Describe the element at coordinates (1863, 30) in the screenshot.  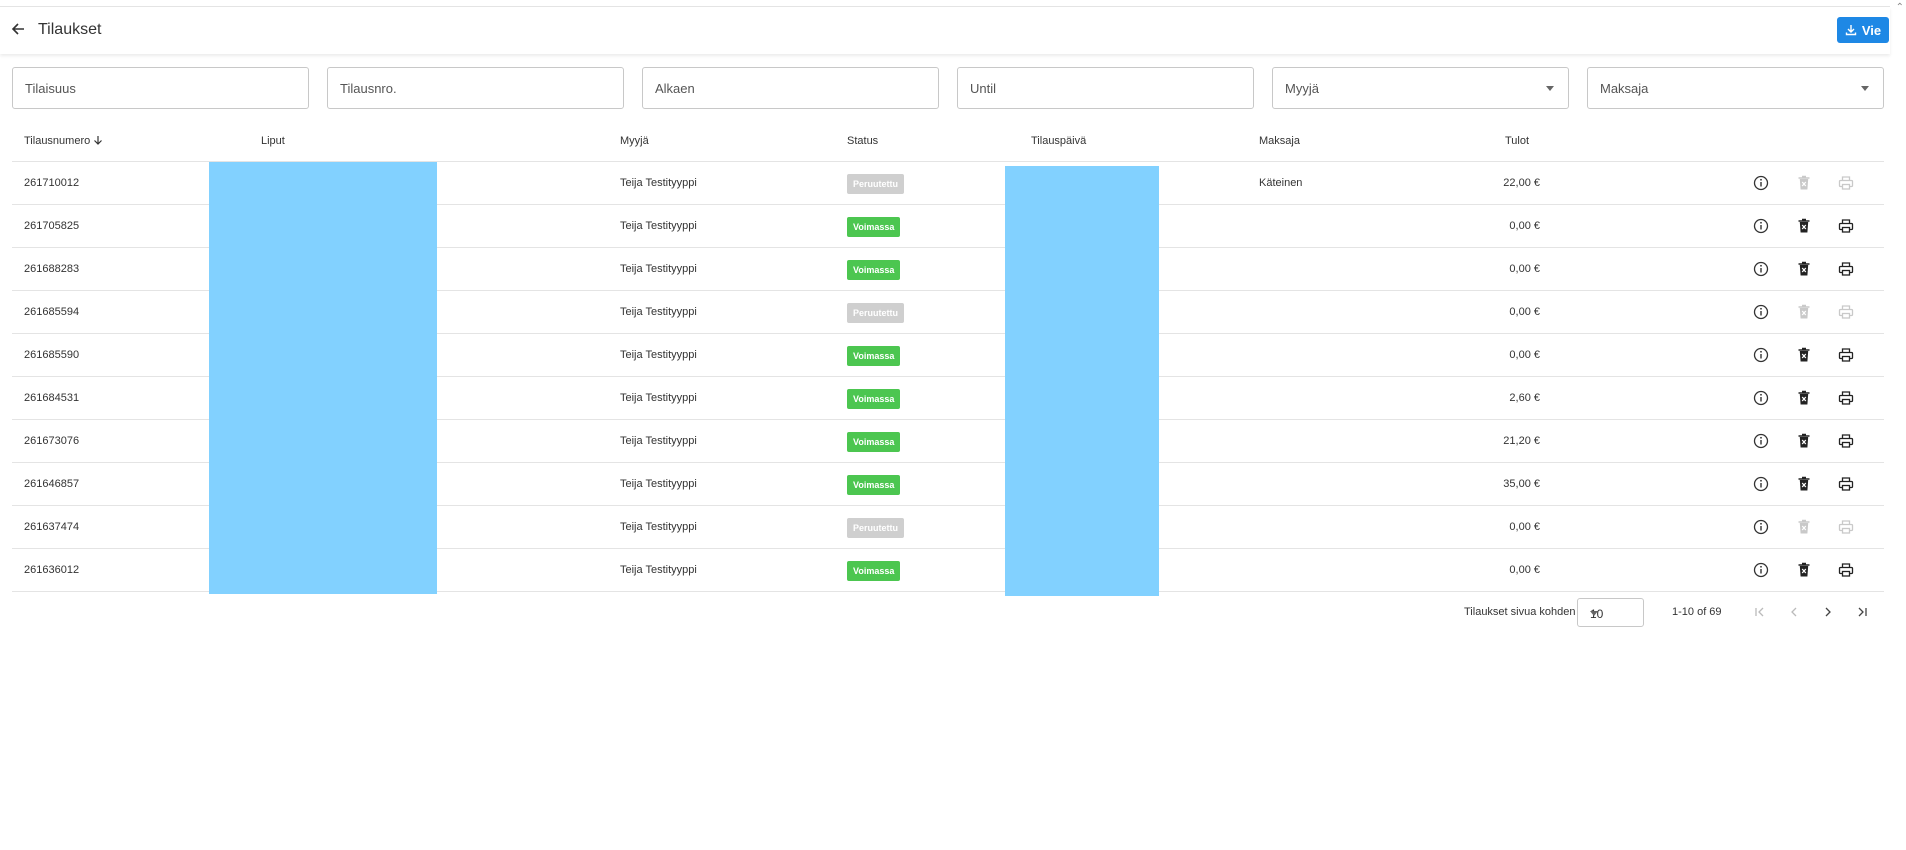
I see `export-button: Vie` at that location.